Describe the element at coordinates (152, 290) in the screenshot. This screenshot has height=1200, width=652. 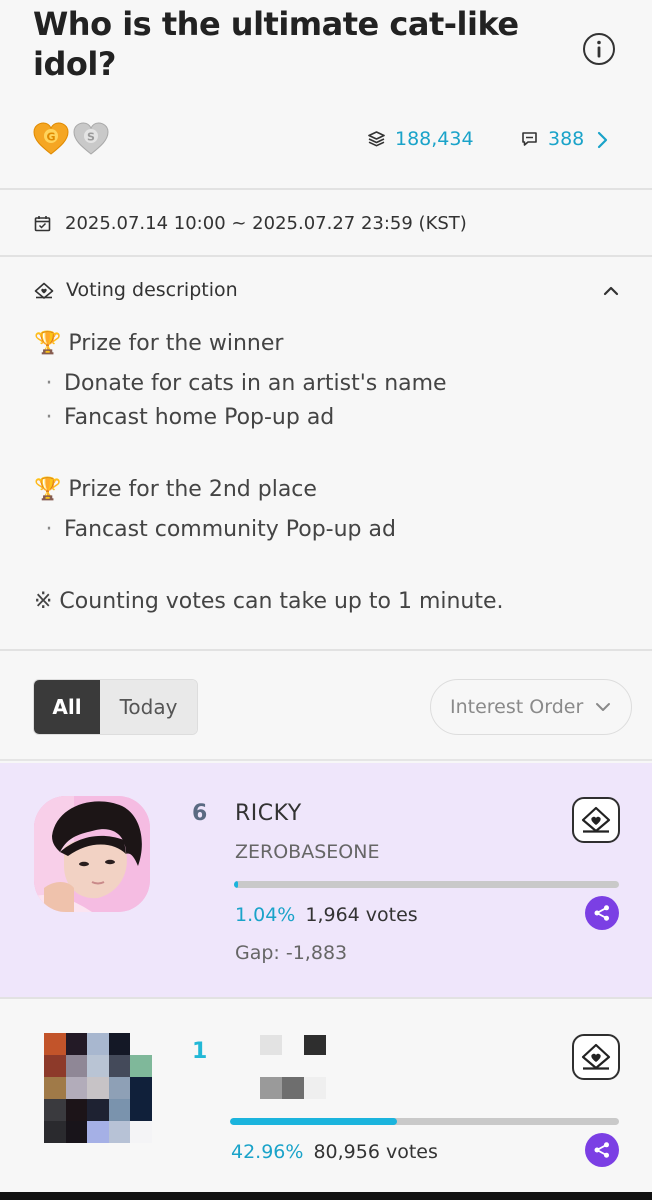
I see `description-header: Voting description` at that location.